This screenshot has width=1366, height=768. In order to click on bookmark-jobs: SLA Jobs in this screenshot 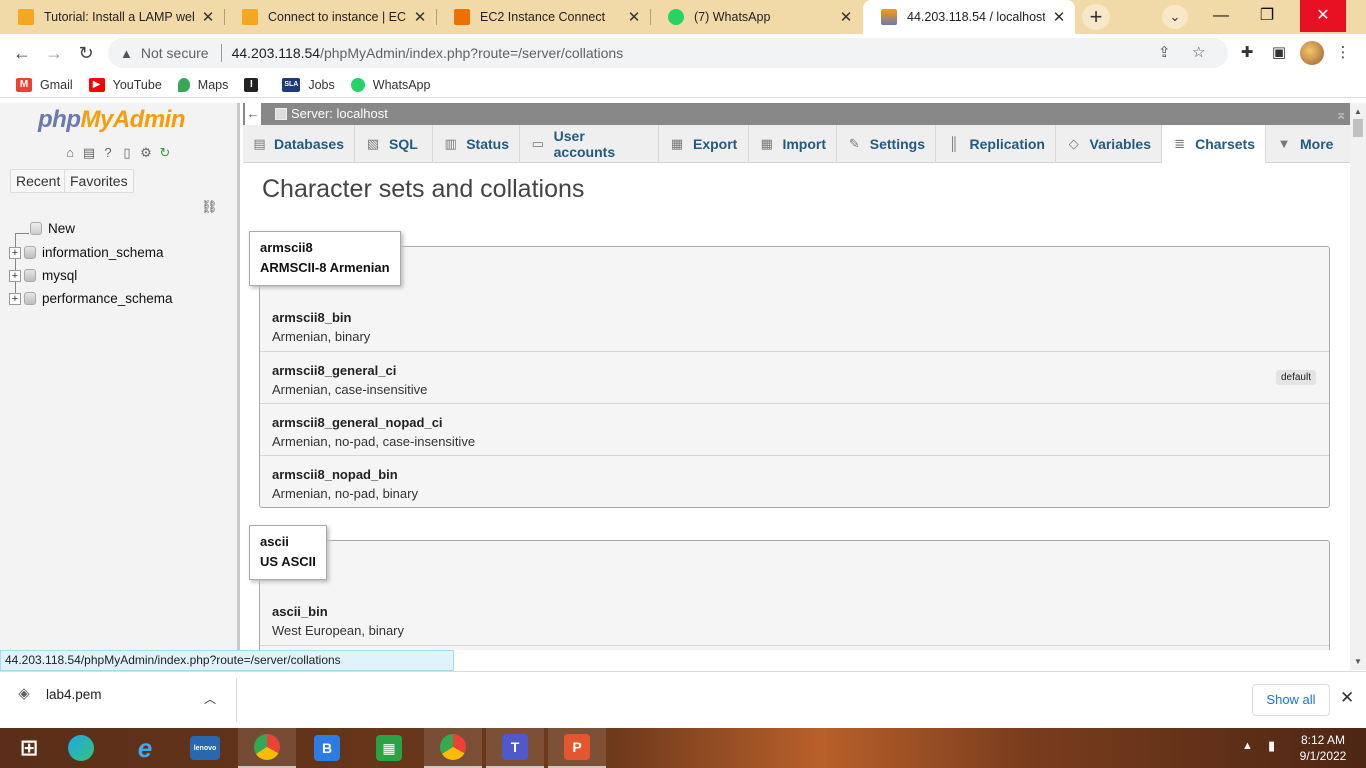, I will do `click(308, 84)`.